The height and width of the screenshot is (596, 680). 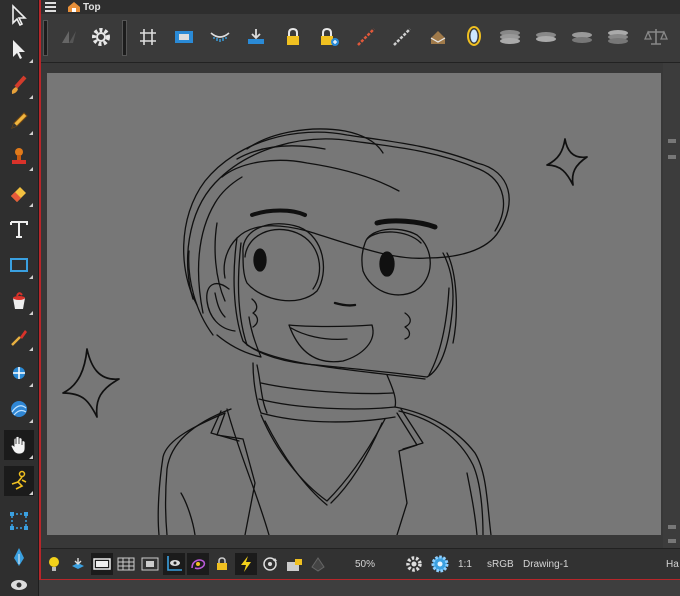 What do you see at coordinates (150, 564) in the screenshot?
I see `safe-area-icon` at bounding box center [150, 564].